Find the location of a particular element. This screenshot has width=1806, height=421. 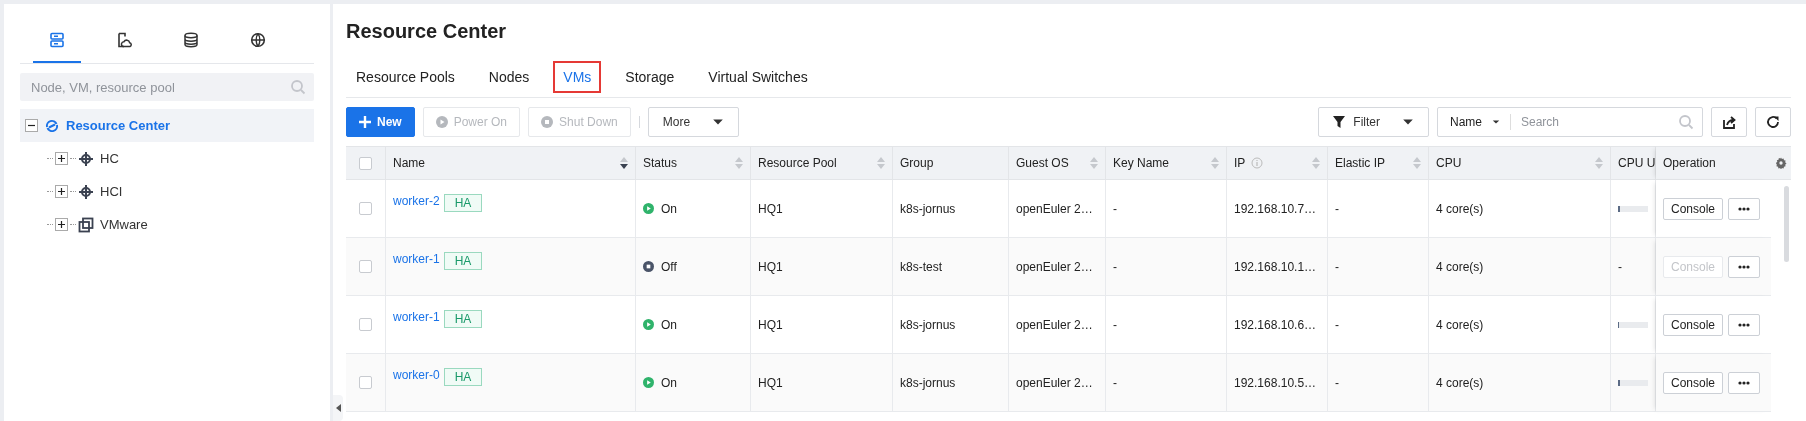

sort-descending-icon is located at coordinates (624, 163).